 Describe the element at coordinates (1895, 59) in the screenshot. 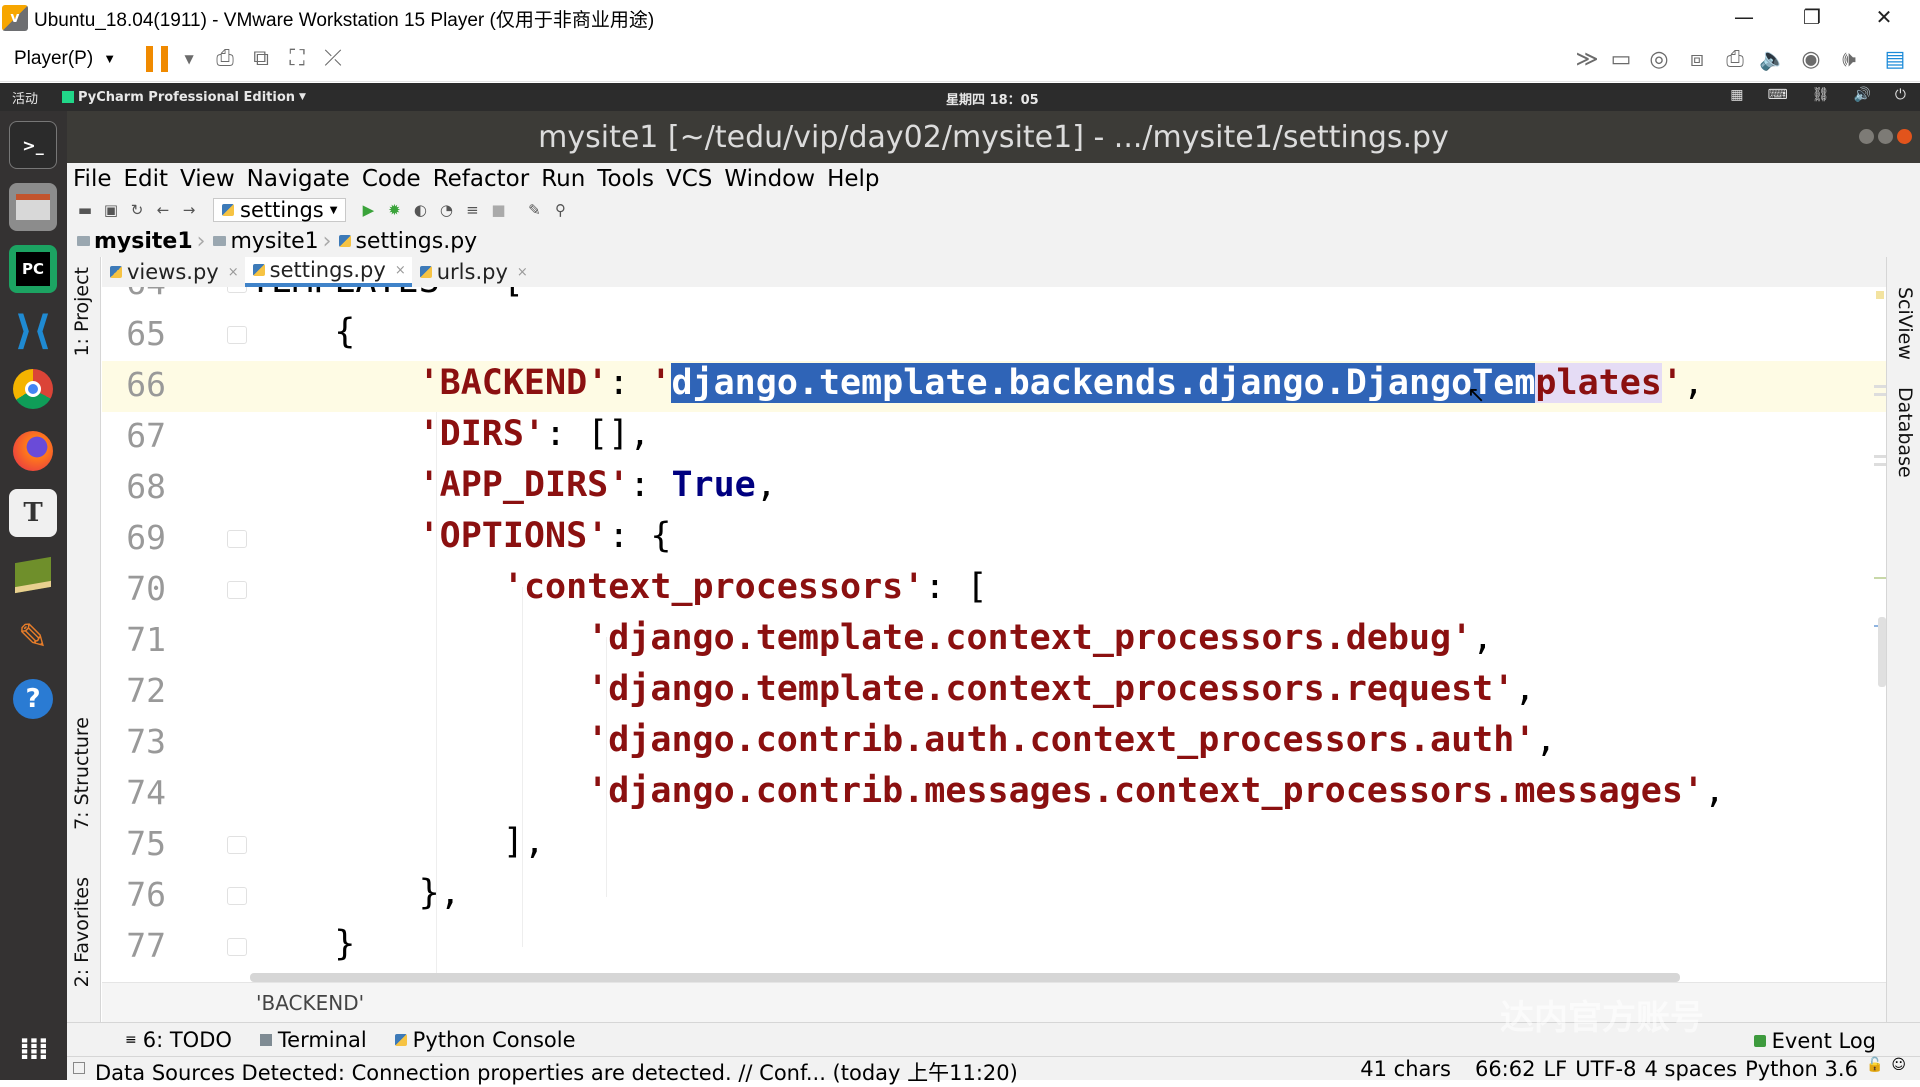

I see `message-log-icon: ▤` at that location.